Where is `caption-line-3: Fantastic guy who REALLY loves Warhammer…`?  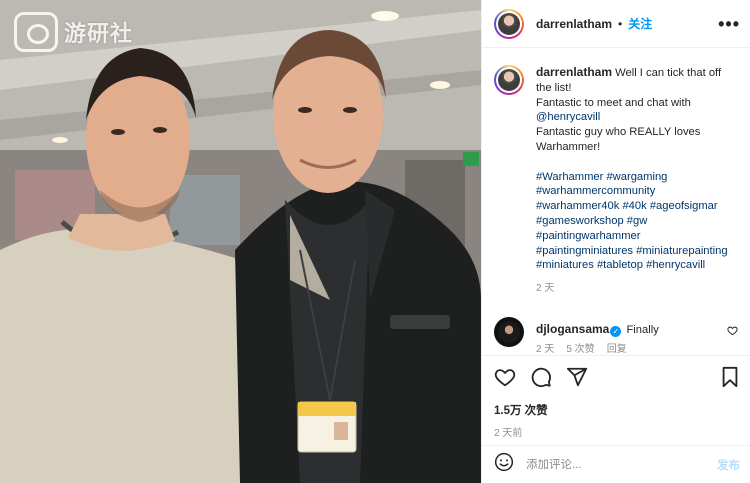
caption-line-3: Fantastic guy who REALLY loves Warhammer… is located at coordinates (618, 139).